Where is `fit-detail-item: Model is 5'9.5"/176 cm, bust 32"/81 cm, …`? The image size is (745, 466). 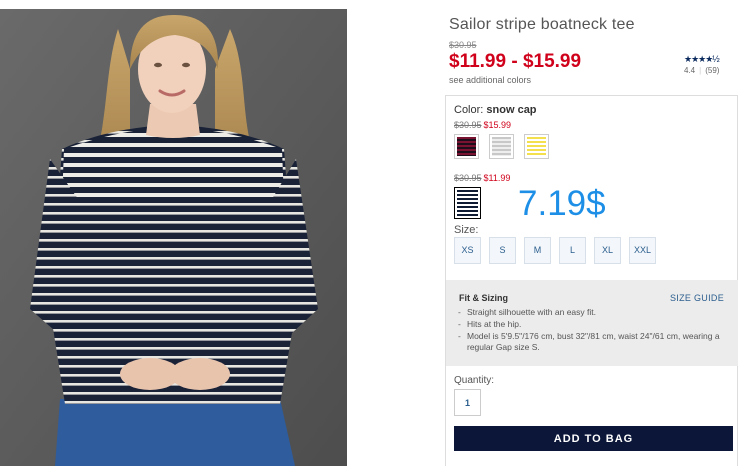 fit-detail-item: Model is 5'9.5"/176 cm, bust 32"/81 cm, … is located at coordinates (594, 342).